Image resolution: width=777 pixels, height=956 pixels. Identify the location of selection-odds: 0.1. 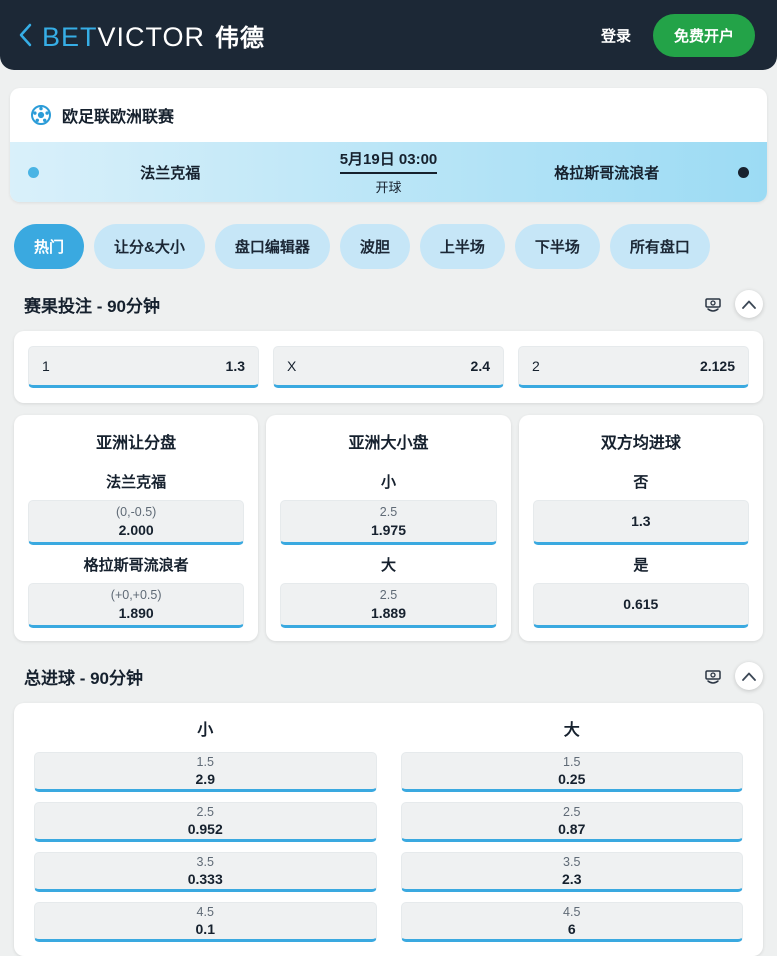
(205, 929).